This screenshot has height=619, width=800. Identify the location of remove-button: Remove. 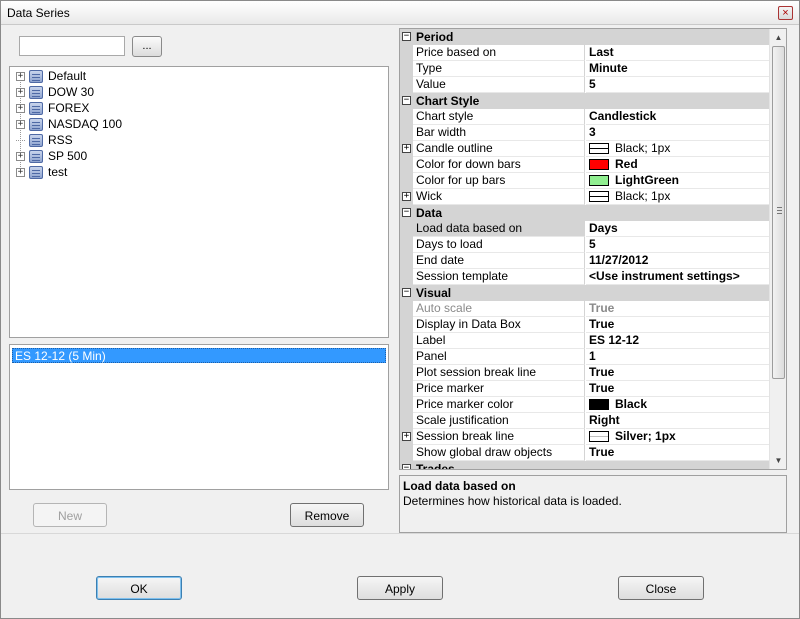
(327, 515).